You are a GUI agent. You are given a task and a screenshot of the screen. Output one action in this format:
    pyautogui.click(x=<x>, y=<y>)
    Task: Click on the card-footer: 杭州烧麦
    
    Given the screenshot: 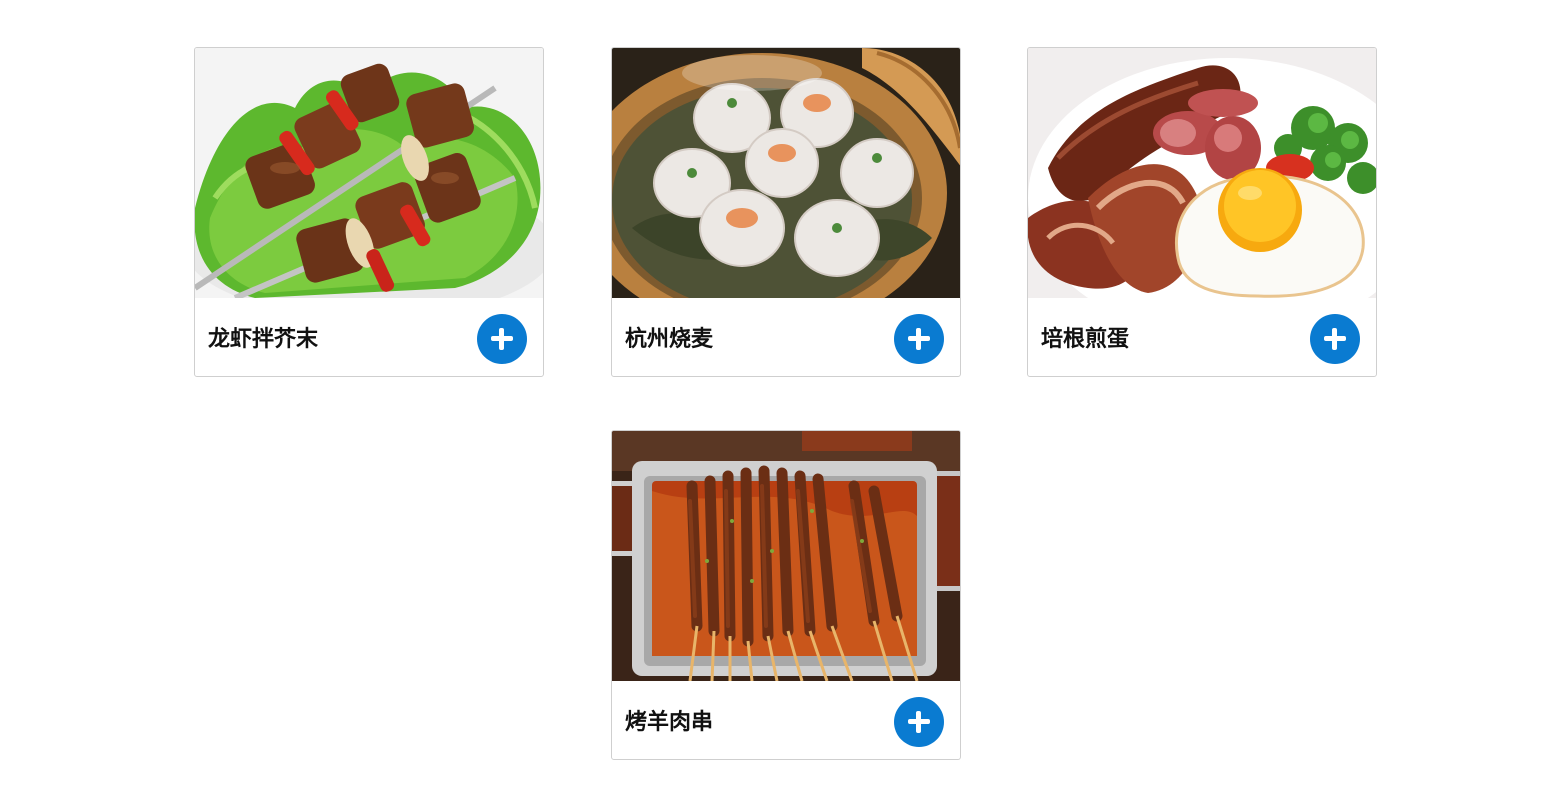 What is the action you would take?
    pyautogui.click(x=786, y=337)
    